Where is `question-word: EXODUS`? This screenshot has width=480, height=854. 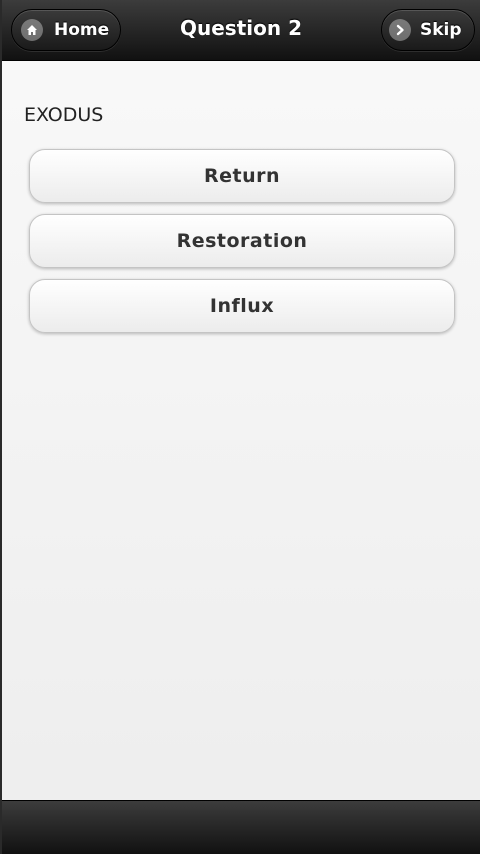
question-word: EXODUS is located at coordinates (64, 115).